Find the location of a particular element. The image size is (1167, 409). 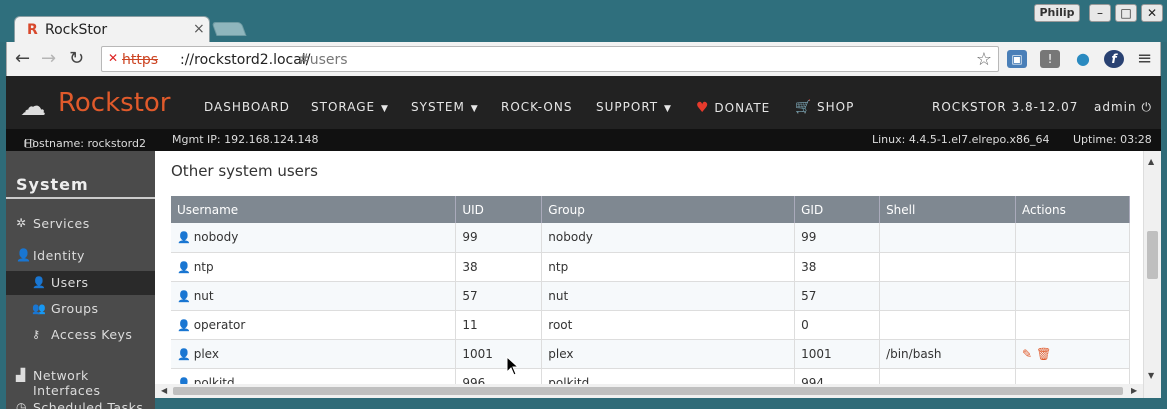

version-label: ROCKSTOR 3.8-12.07 is located at coordinates (1005, 107).